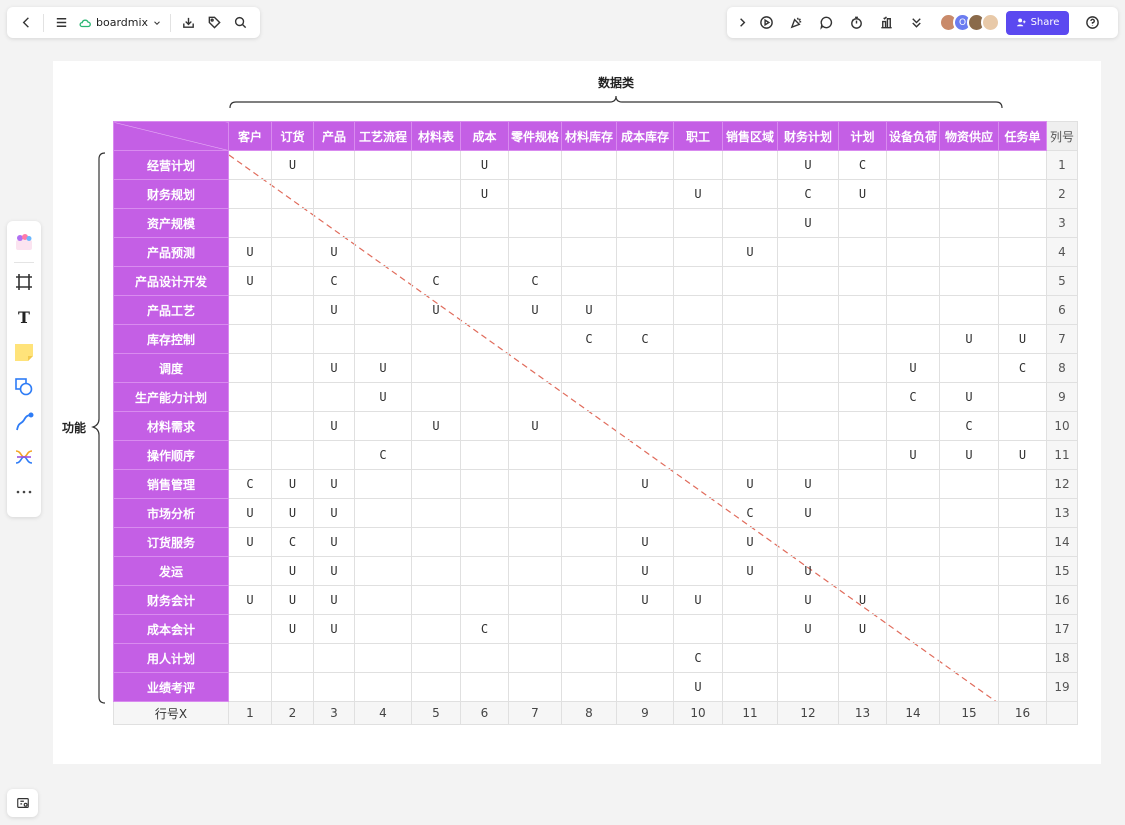 This screenshot has height=825, width=1125. What do you see at coordinates (171, 252) in the screenshot?
I see `row-header: 产品预测` at bounding box center [171, 252].